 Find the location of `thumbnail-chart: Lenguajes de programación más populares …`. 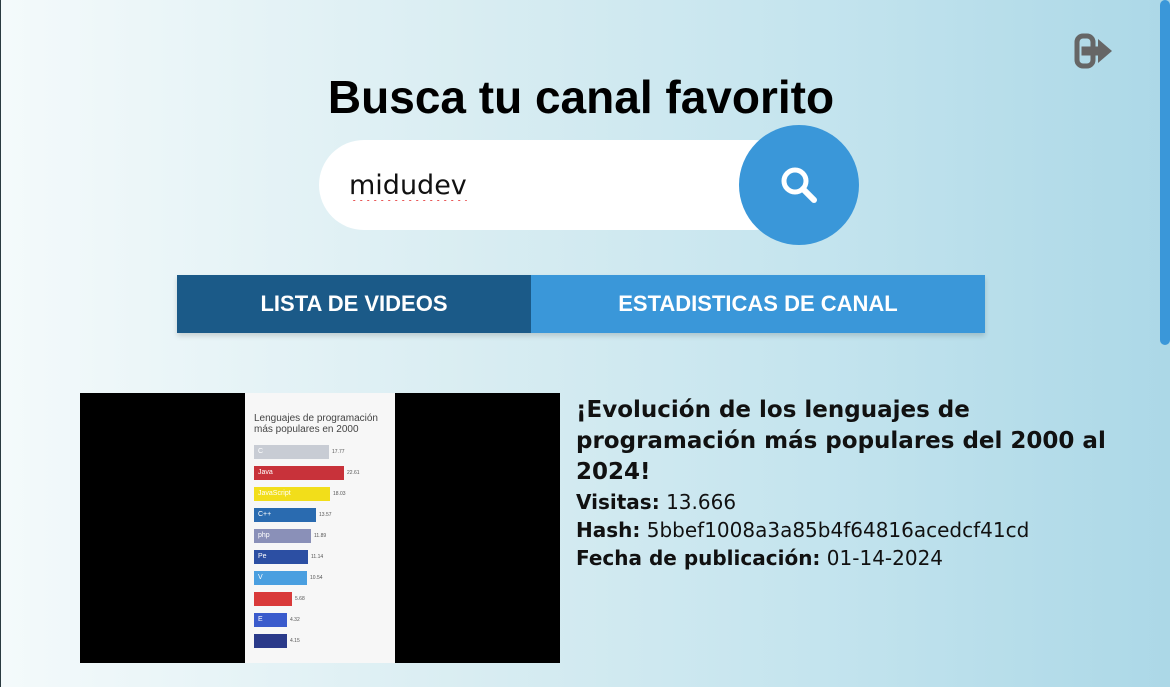

thumbnail-chart: Lenguajes de programación más populares … is located at coordinates (320, 528).